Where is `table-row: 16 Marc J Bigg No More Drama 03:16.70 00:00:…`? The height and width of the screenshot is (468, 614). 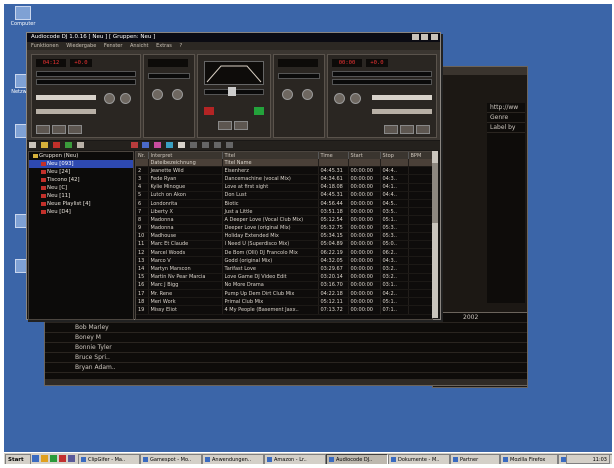 table-row: 16 Marc J Bigg No More Drama 03:16.70 00:00:… is located at coordinates (284, 286).